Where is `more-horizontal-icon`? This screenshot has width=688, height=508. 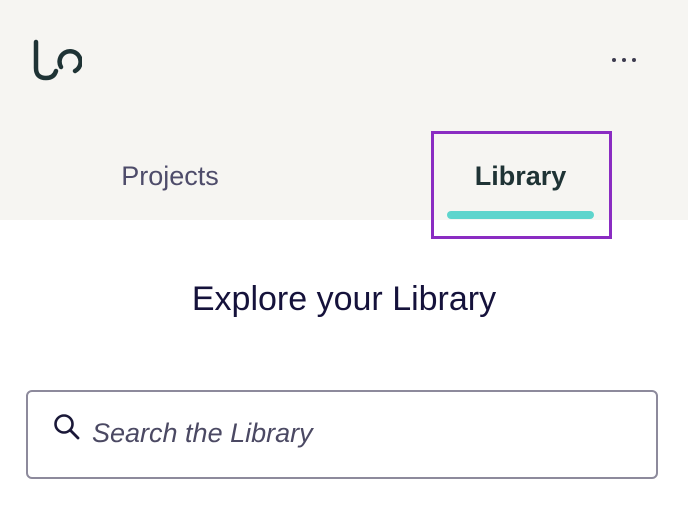
more-horizontal-icon is located at coordinates (624, 60).